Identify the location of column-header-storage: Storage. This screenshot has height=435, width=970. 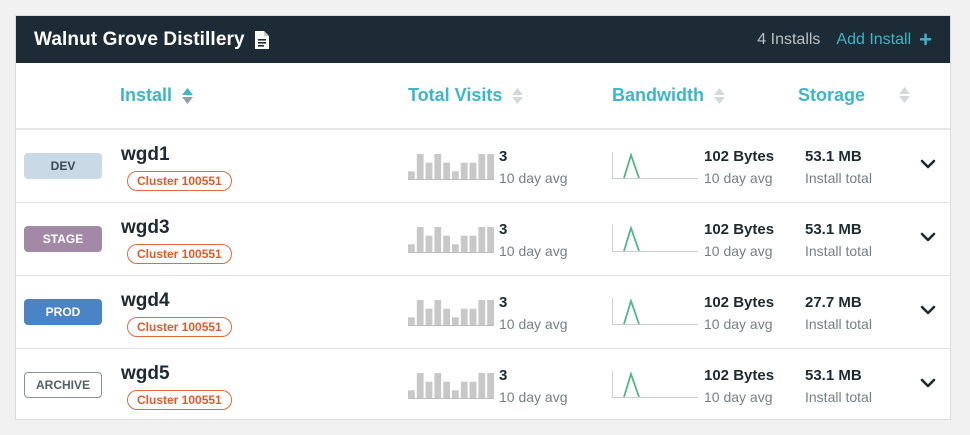
(831, 95).